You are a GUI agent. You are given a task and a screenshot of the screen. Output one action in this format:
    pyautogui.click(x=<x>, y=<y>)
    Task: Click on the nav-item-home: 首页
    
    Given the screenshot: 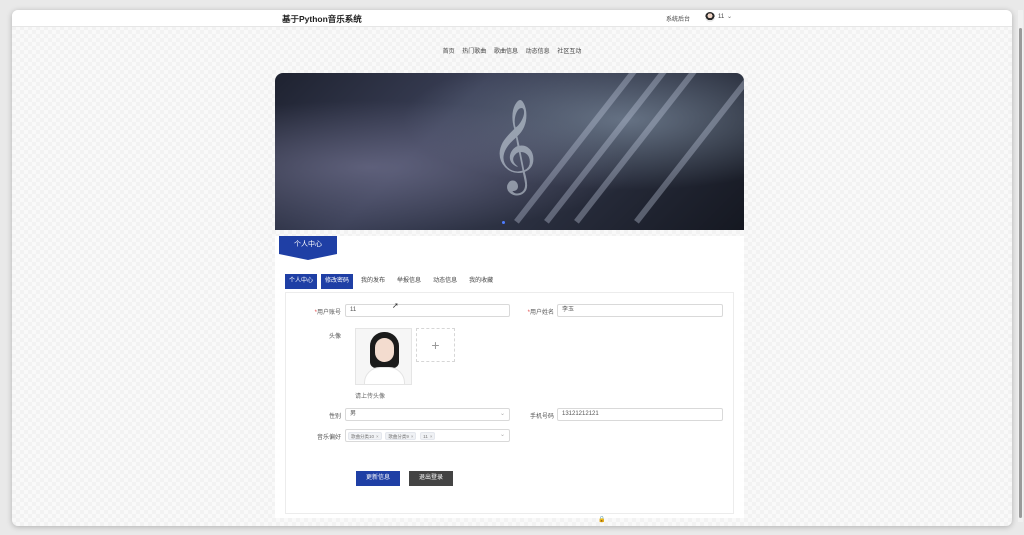 What is the action you would take?
    pyautogui.click(x=449, y=50)
    